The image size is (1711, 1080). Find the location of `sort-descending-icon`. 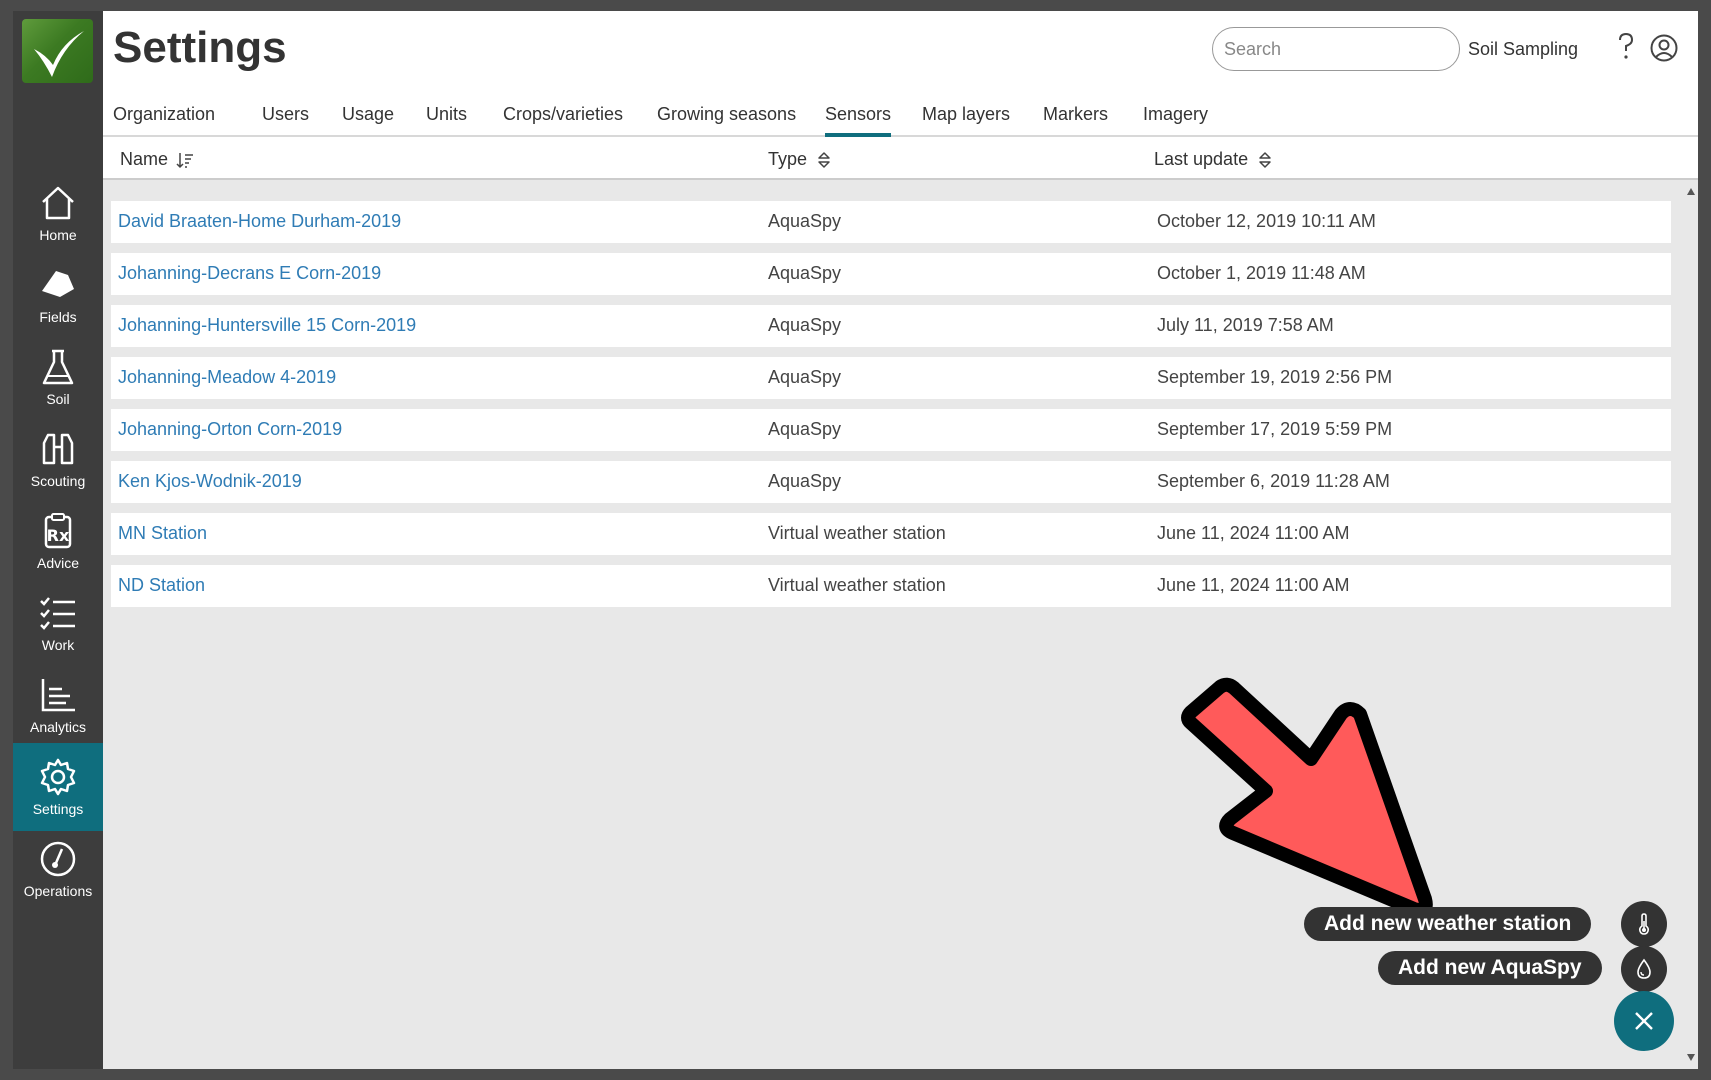

sort-descending-icon is located at coordinates (185, 160).